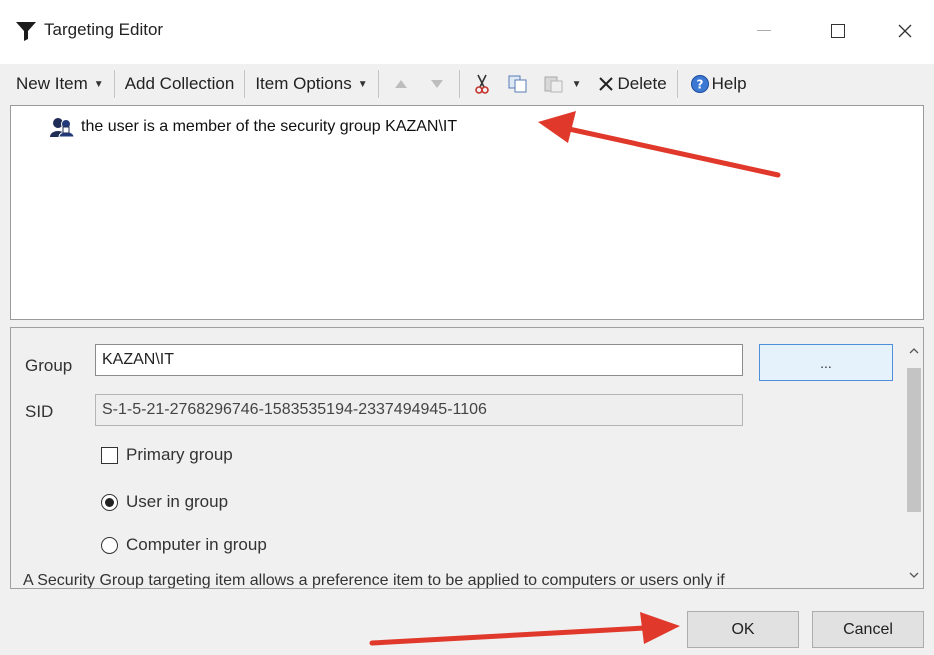 The width and height of the screenshot is (934, 655). I want to click on user-in-group-radio, so click(109, 502).